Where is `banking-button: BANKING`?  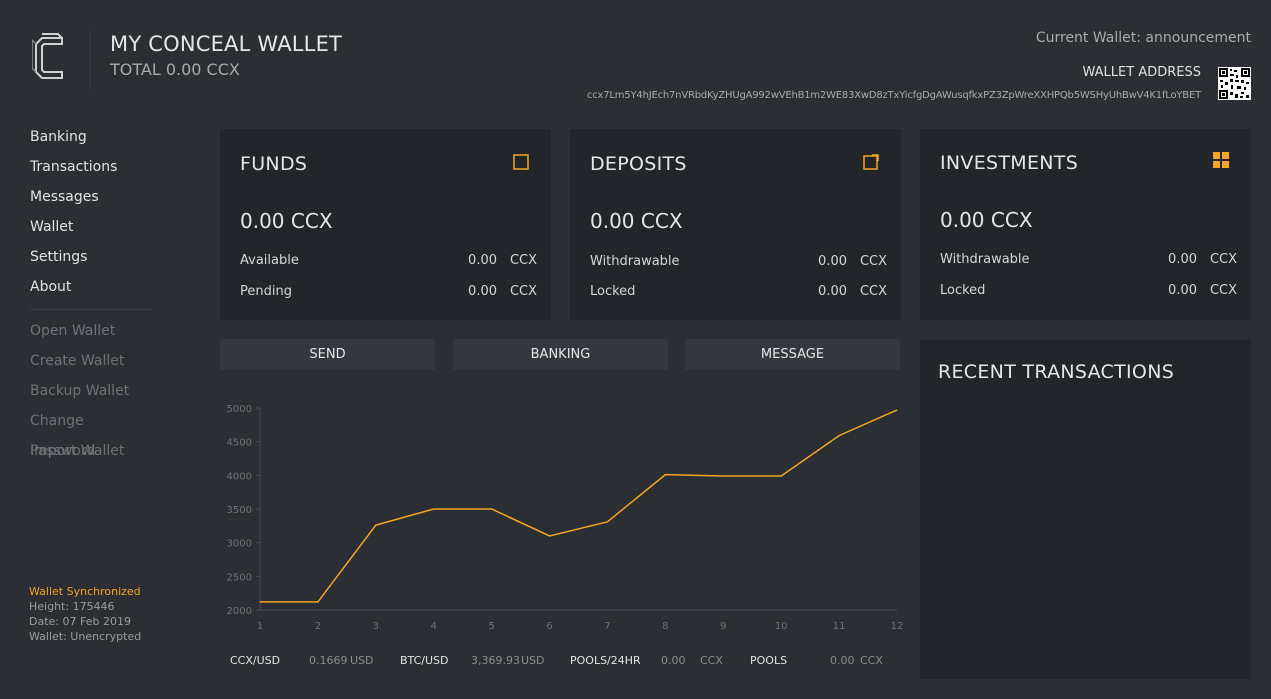
banking-button: BANKING is located at coordinates (560, 354).